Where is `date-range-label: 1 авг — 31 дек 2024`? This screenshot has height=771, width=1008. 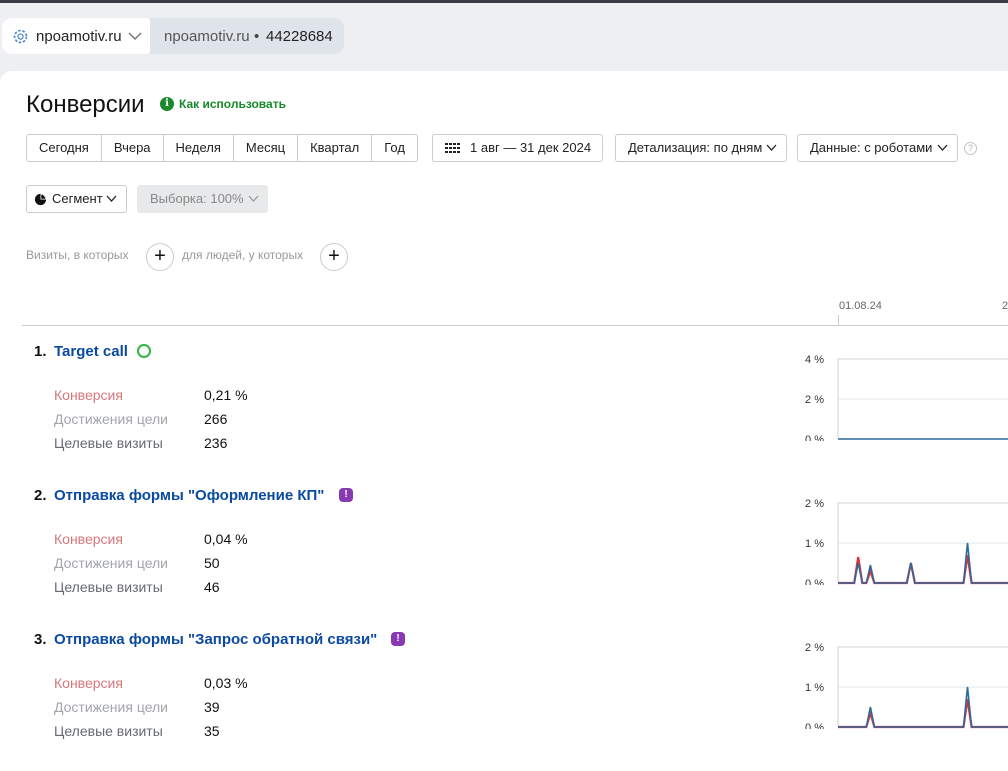 date-range-label: 1 авг — 31 дек 2024 is located at coordinates (531, 147).